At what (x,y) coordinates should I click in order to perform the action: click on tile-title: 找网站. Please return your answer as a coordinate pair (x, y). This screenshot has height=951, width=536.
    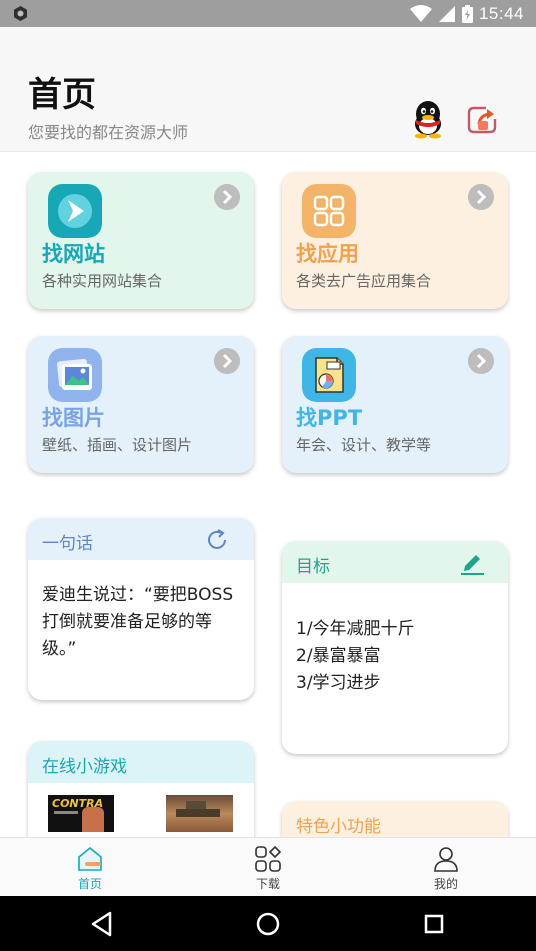
    Looking at the image, I should click on (73, 254).